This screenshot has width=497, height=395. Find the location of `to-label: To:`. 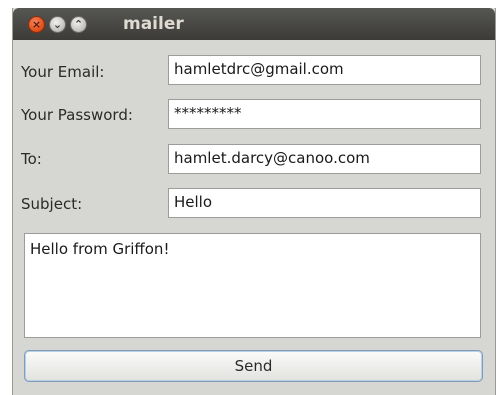

to-label: To: is located at coordinates (31, 159).